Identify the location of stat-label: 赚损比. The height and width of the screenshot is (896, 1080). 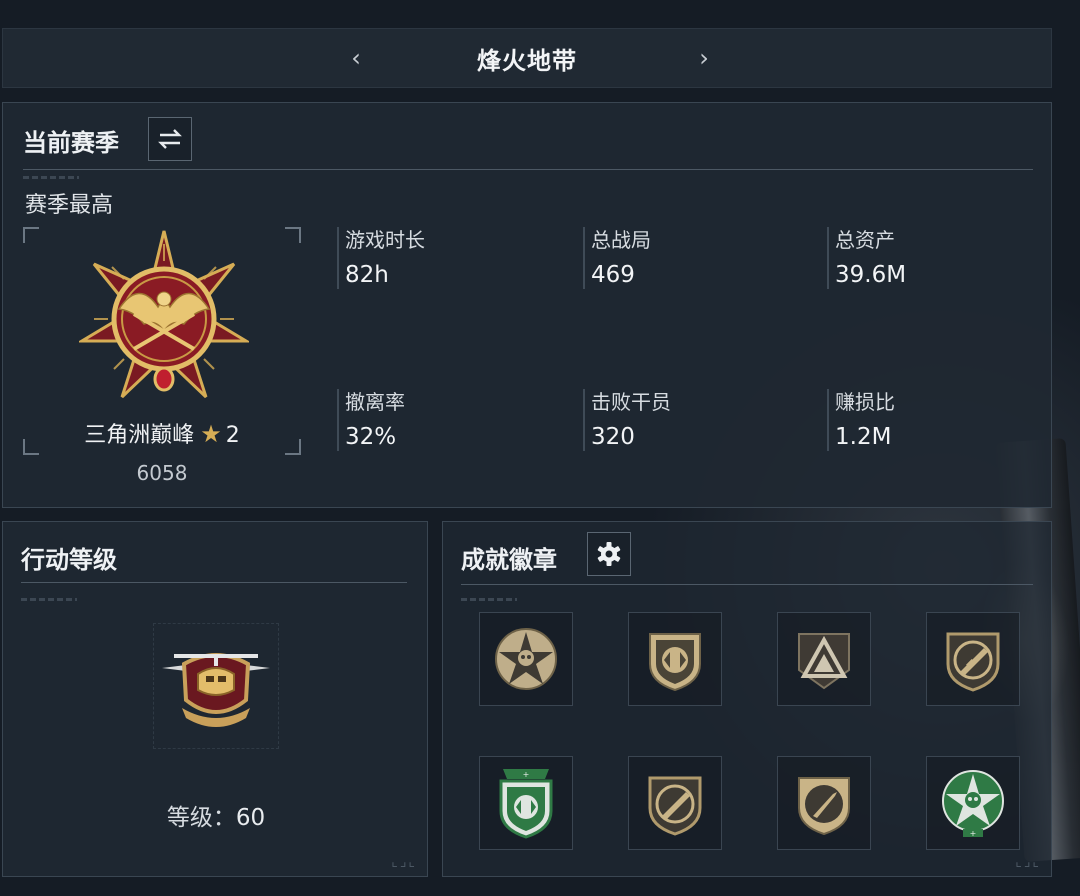
(865, 402).